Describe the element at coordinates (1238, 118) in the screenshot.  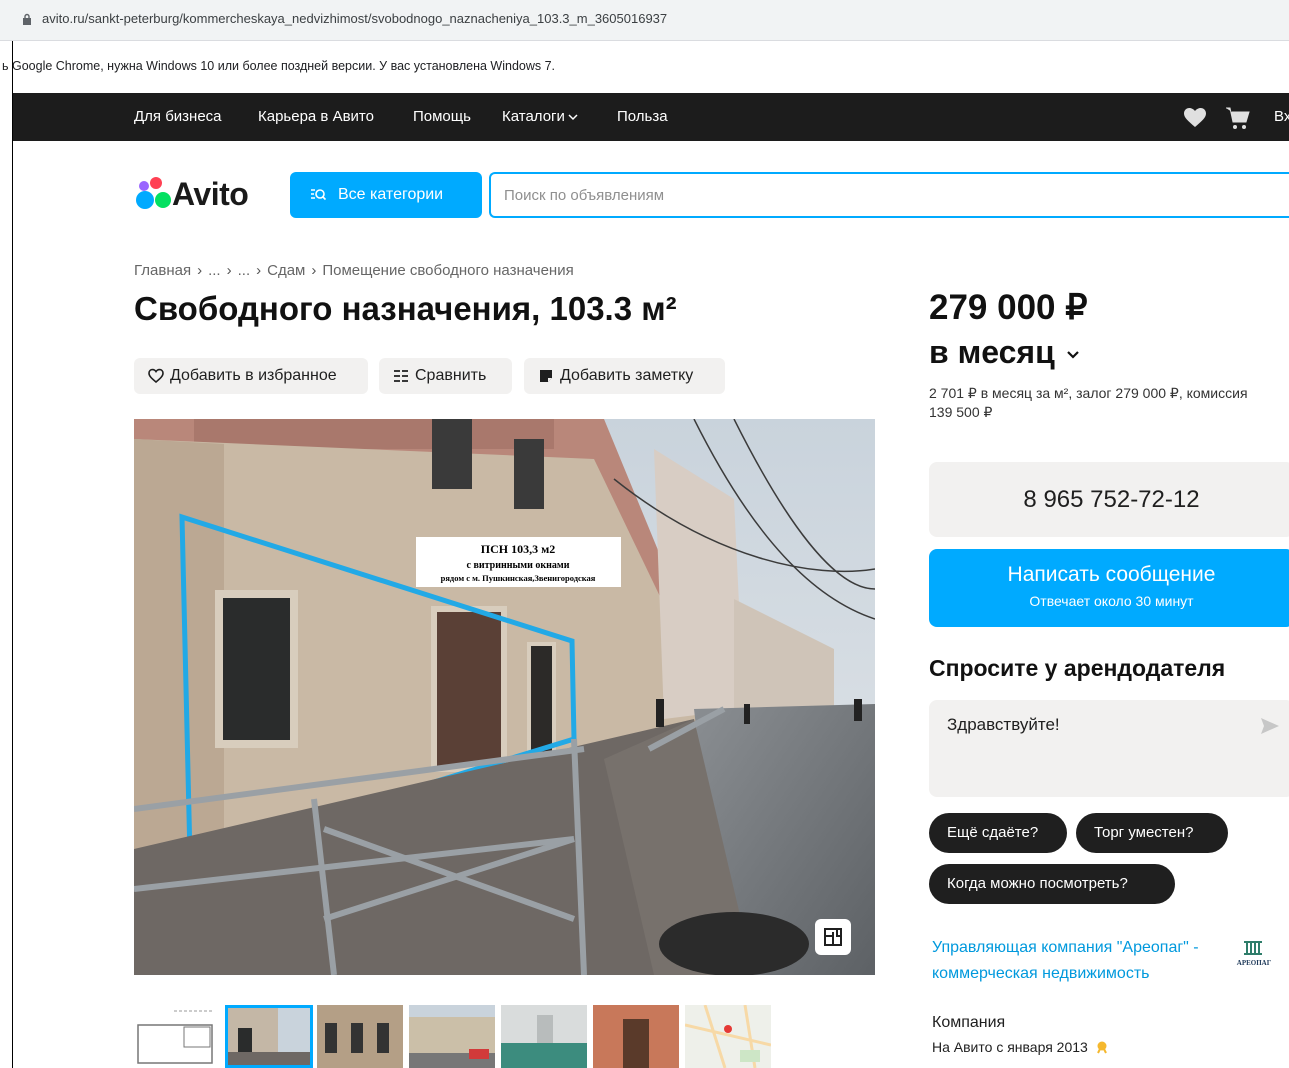
I see `cart-icon` at that location.